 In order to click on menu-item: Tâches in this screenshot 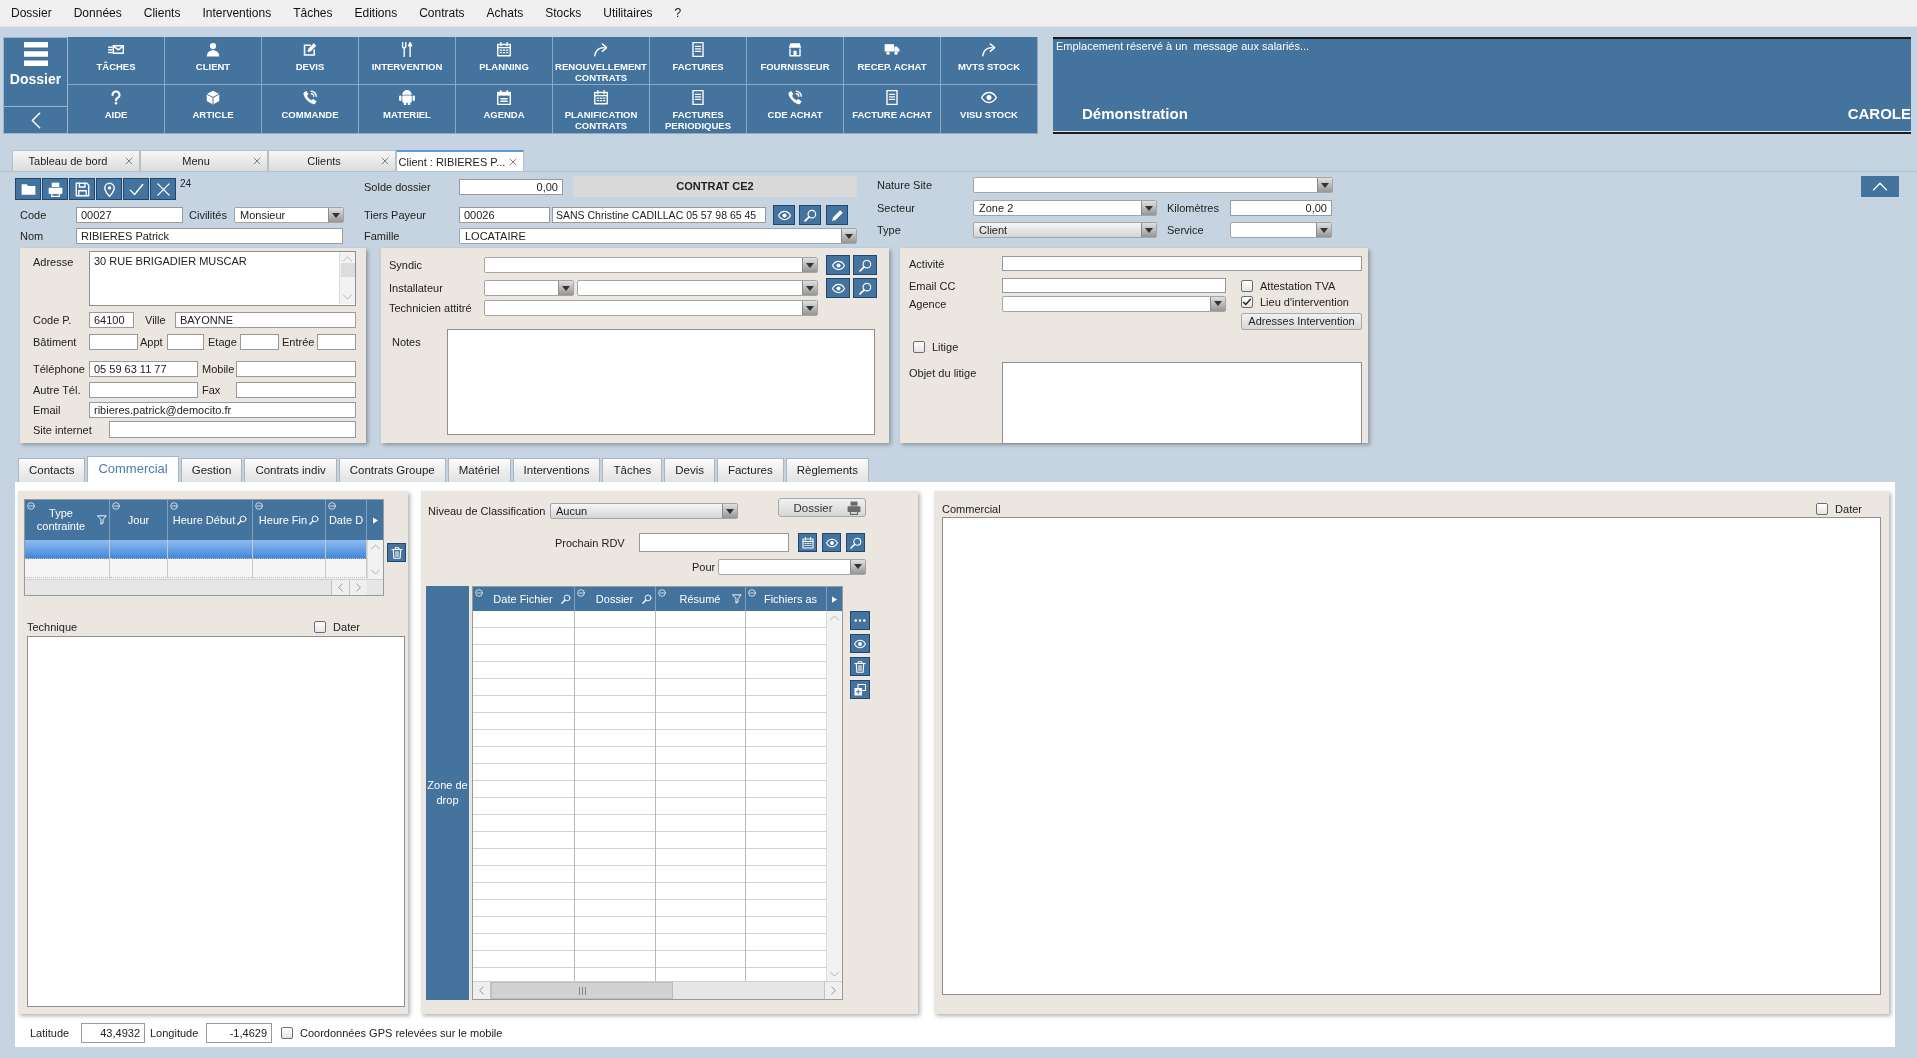, I will do `click(313, 13)`.